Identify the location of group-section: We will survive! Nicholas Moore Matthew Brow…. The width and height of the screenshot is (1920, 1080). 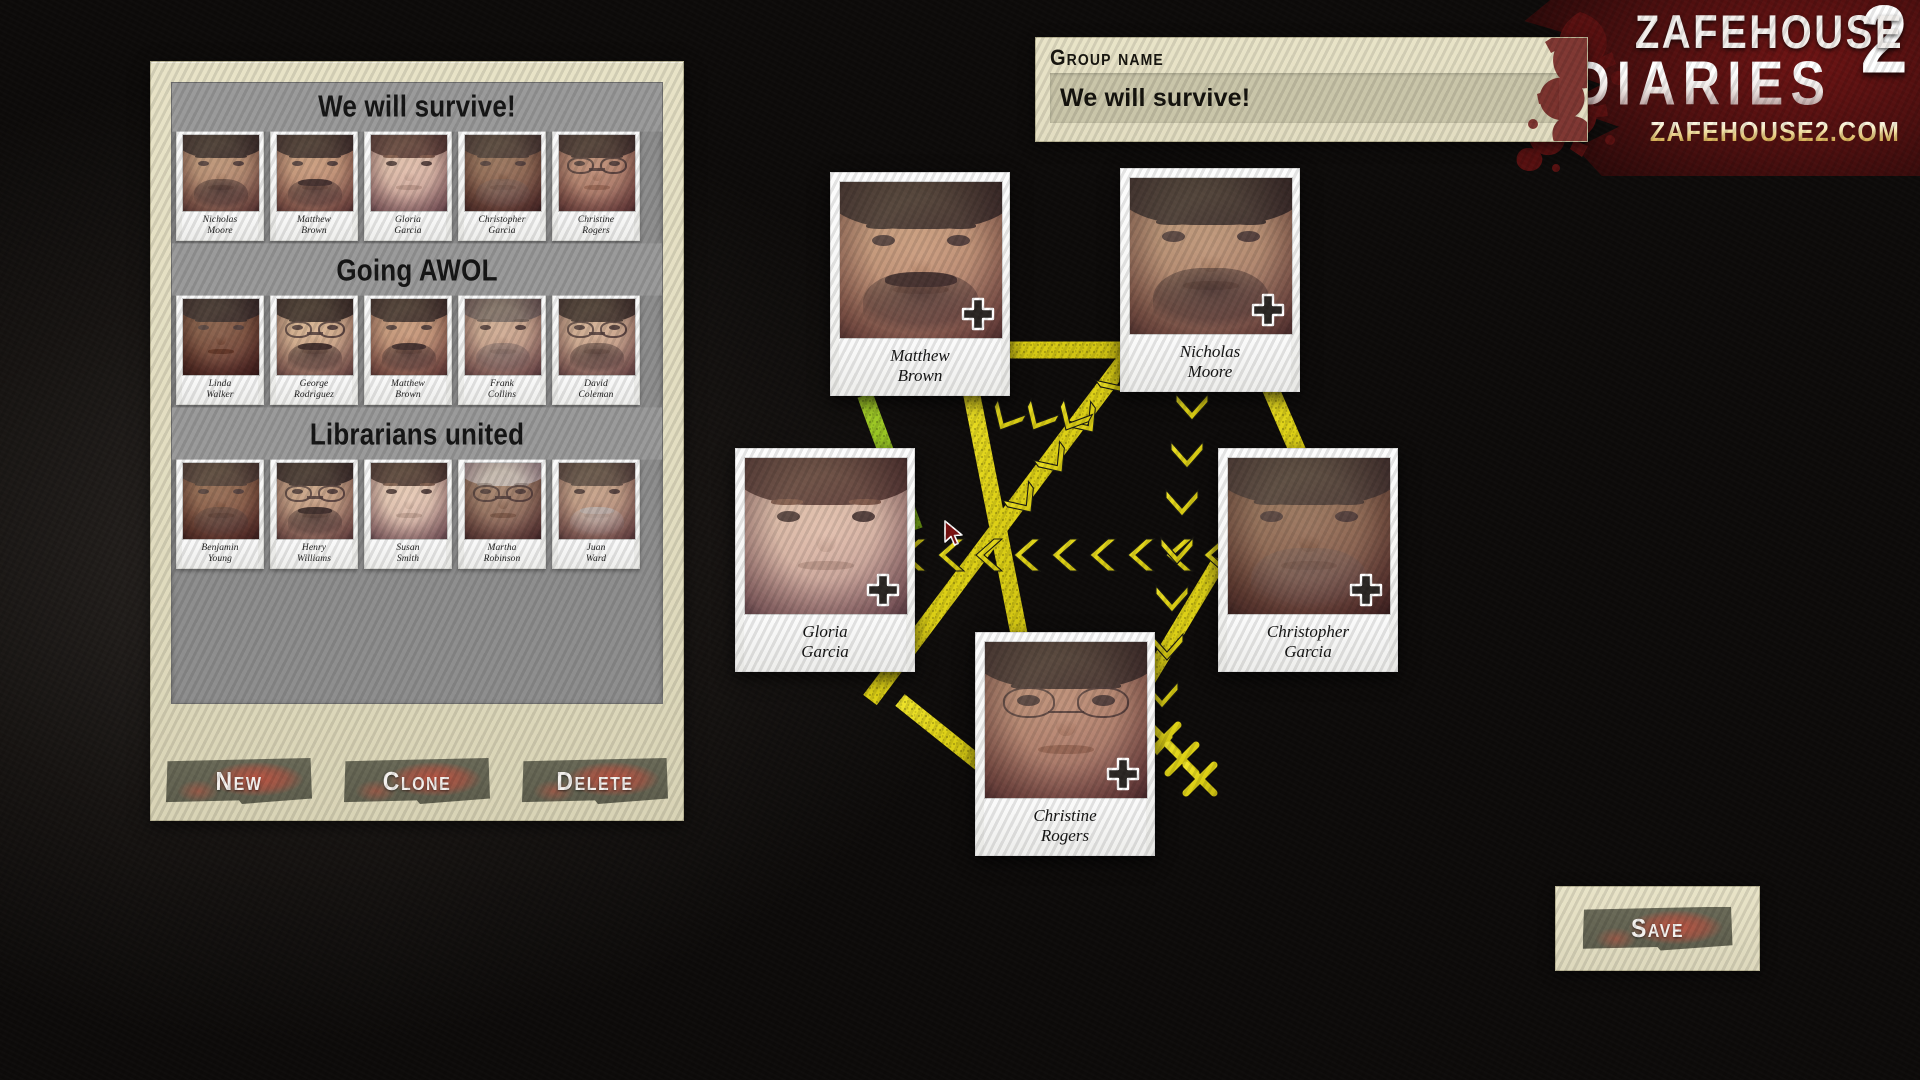
(417, 165).